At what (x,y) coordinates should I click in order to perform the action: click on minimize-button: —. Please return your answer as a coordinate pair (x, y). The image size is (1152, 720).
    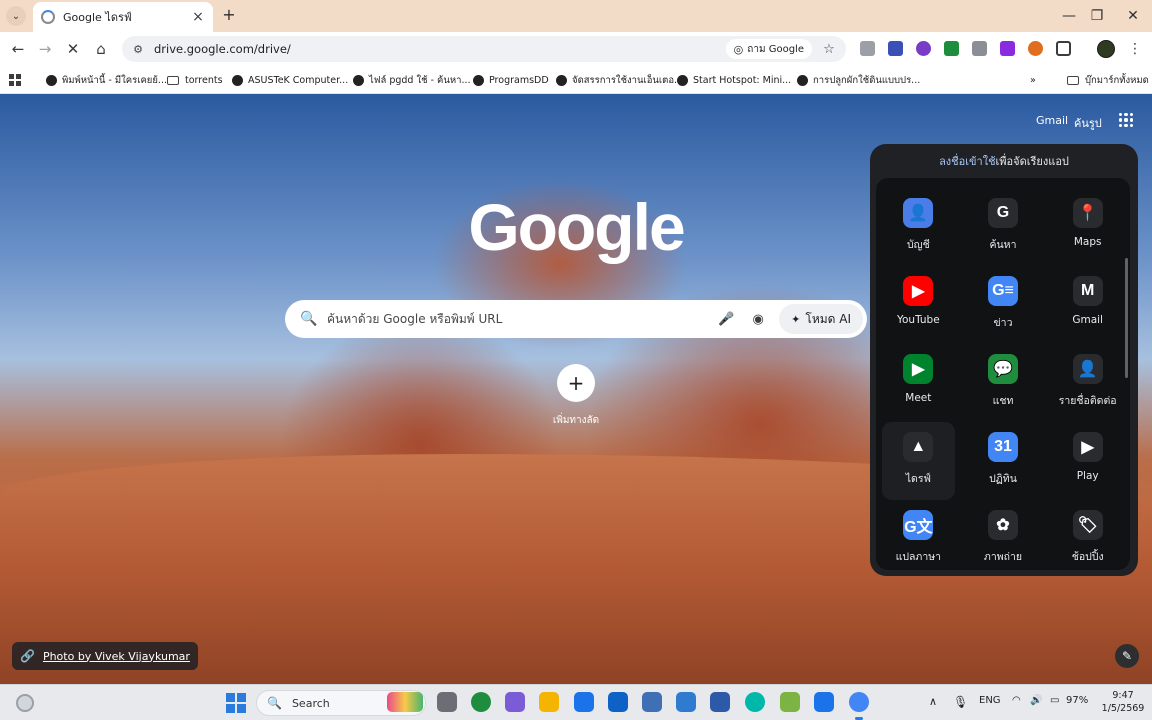
    Looking at the image, I should click on (1069, 16).